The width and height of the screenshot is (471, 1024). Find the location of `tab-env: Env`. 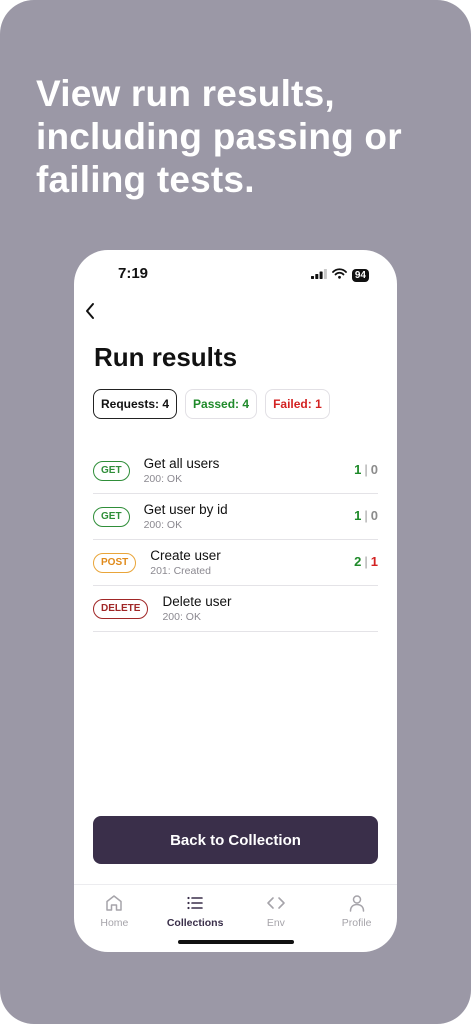

tab-env: Env is located at coordinates (276, 915).